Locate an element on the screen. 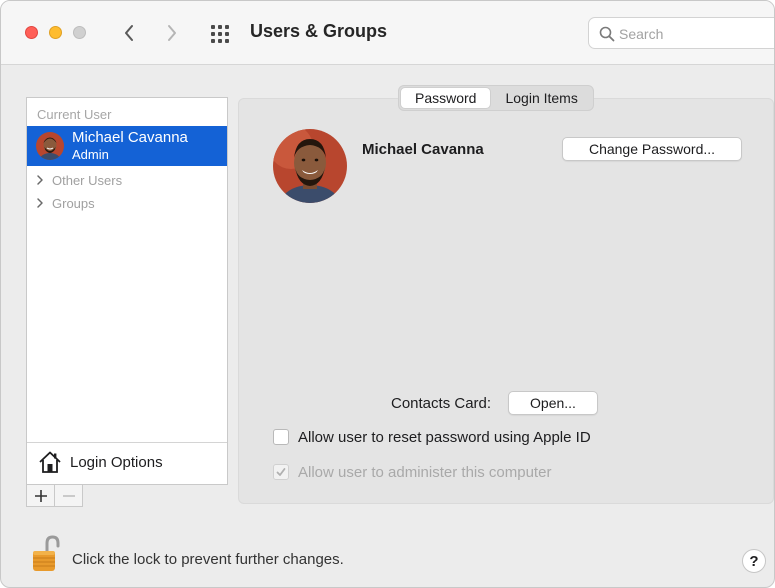 Image resolution: width=775 pixels, height=588 pixels. login-options-label: Login Options is located at coordinates (116, 462).